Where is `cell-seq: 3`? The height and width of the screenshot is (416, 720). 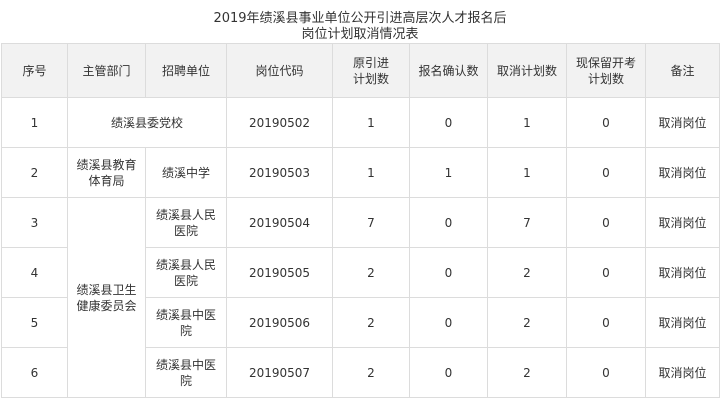 cell-seq: 3 is located at coordinates (34, 222).